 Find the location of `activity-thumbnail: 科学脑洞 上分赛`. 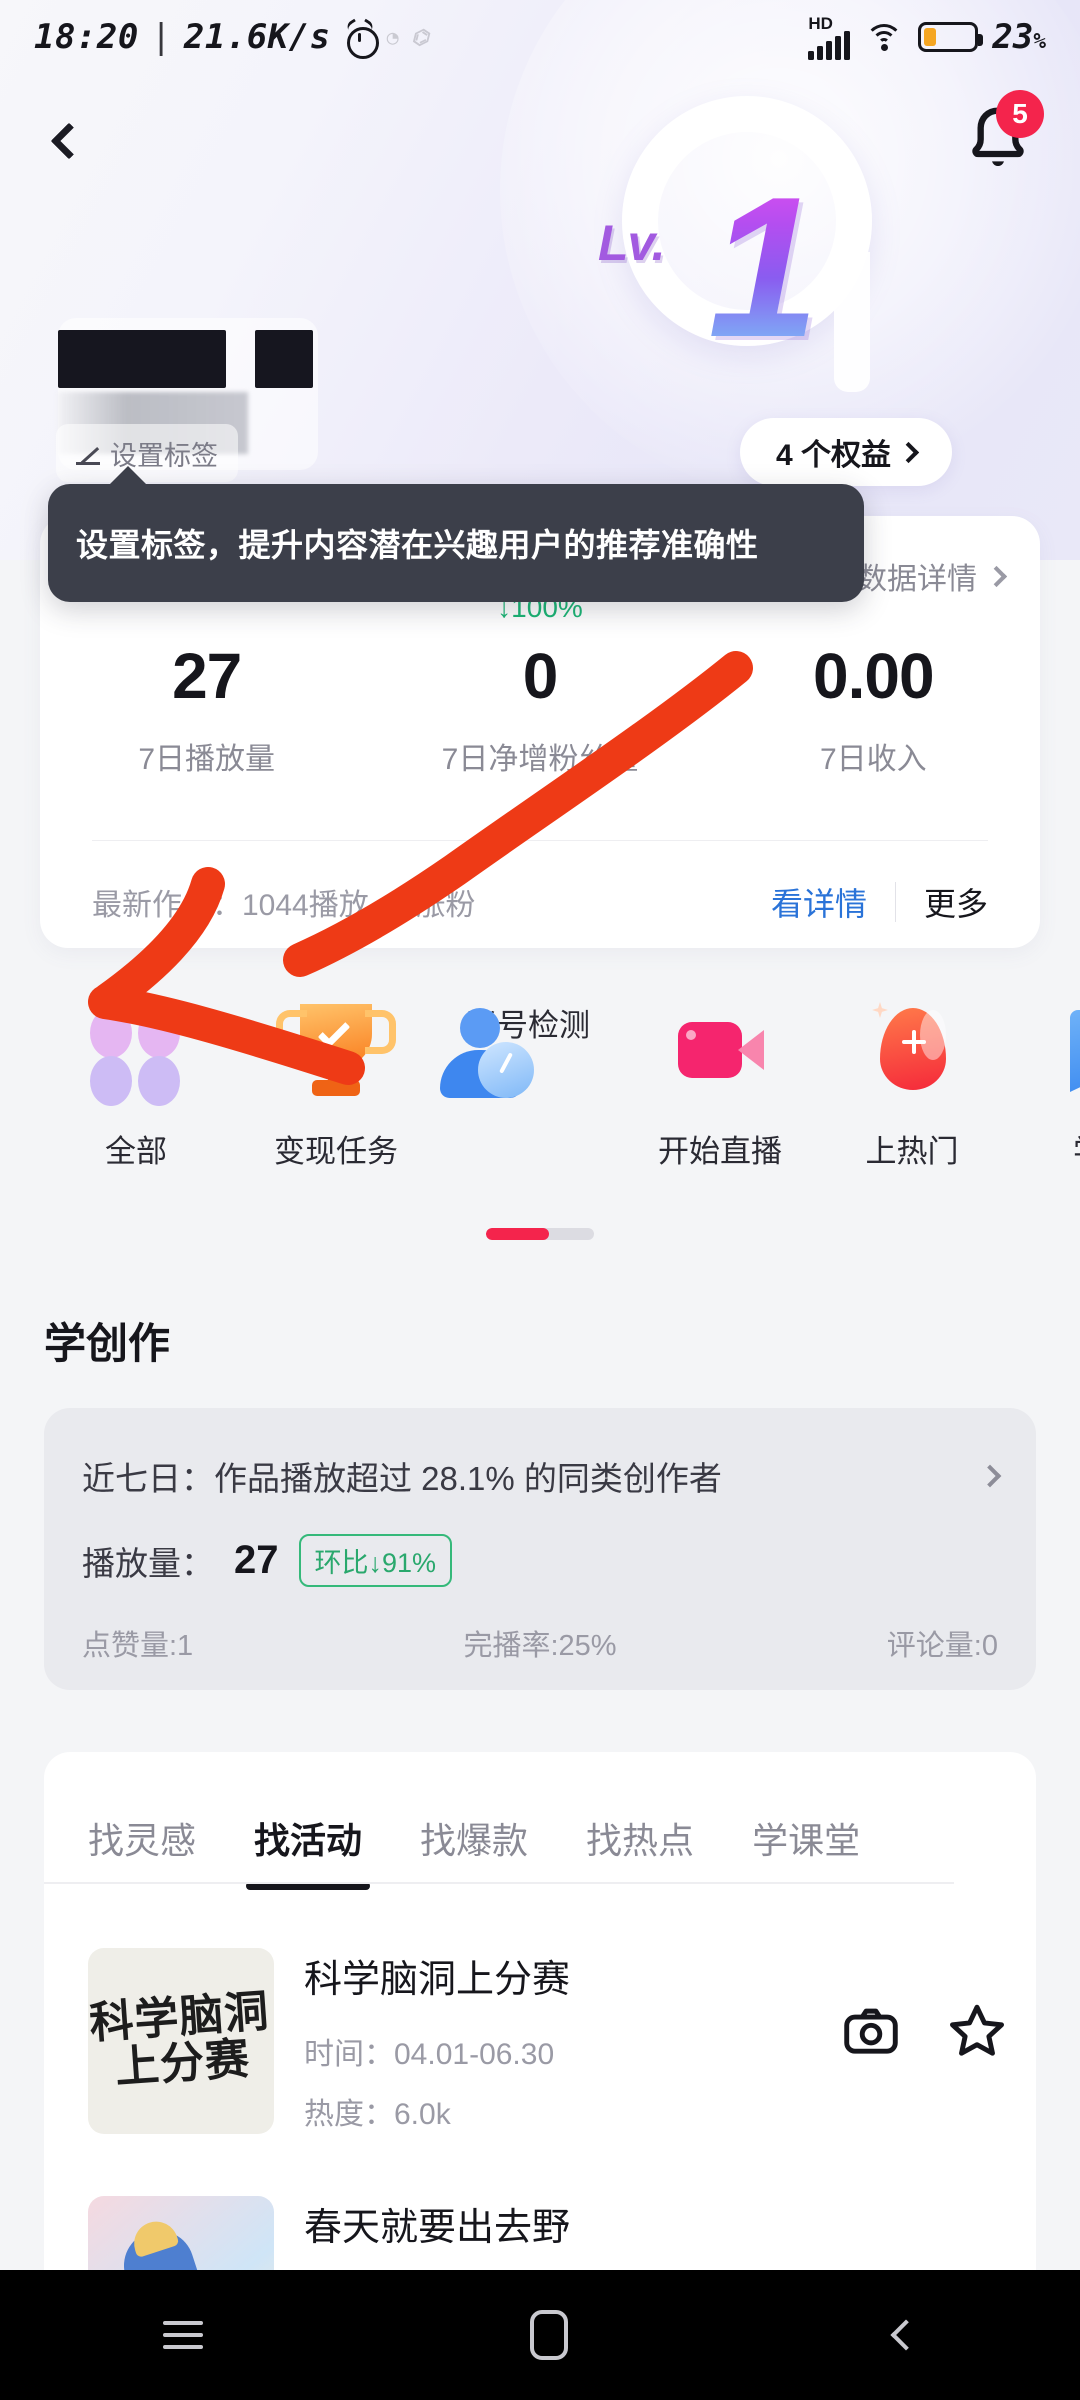

activity-thumbnail: 科学脑洞 上分赛 is located at coordinates (181, 2041).